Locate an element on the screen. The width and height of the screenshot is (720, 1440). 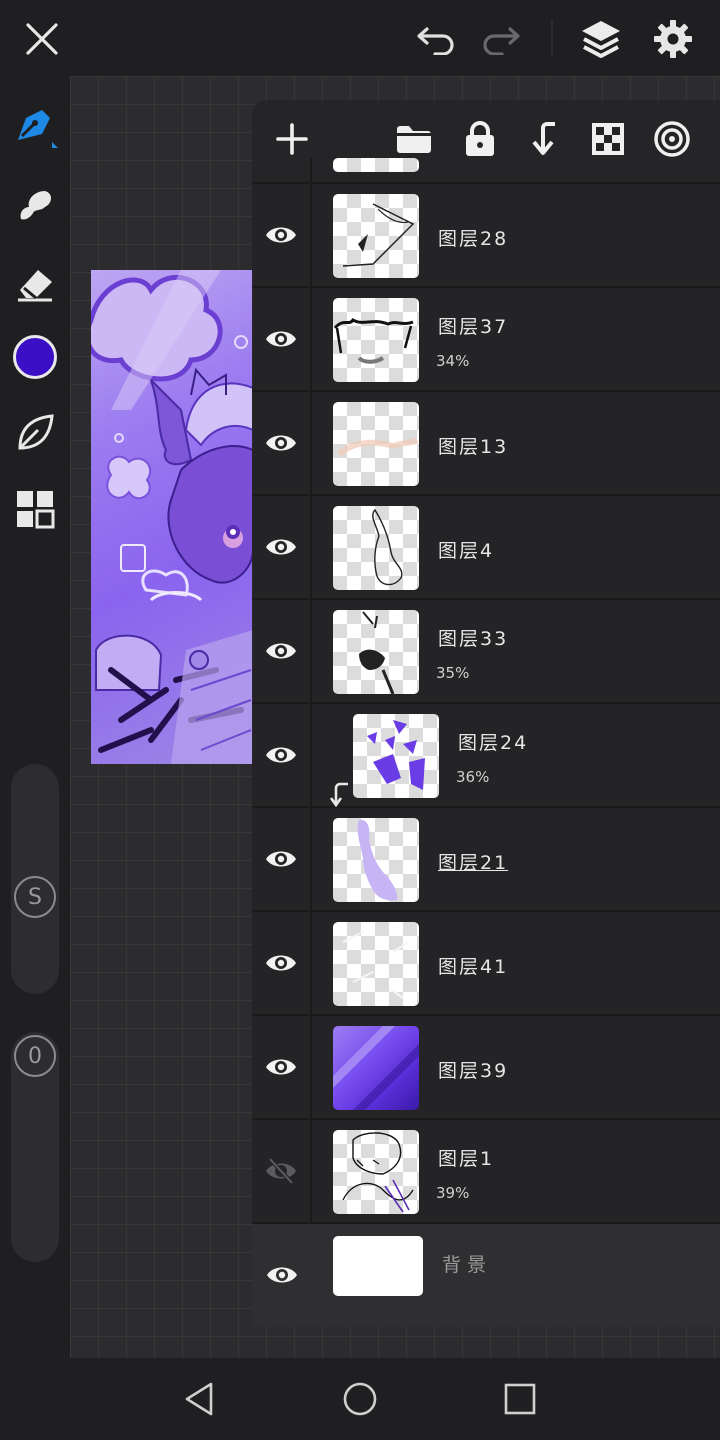
transparency-icon is located at coordinates (608, 139).